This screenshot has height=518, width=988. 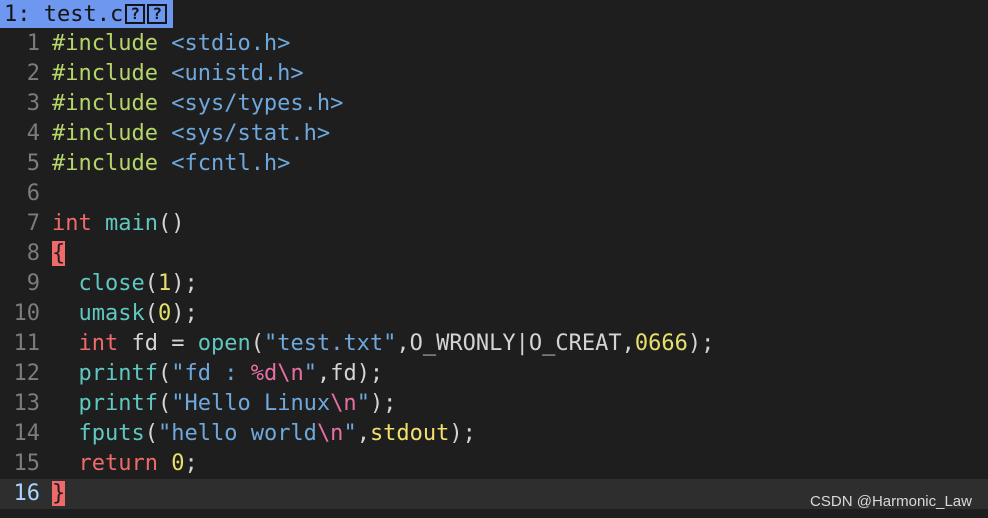 I want to click on code-token: ,, so click(x=363, y=433).